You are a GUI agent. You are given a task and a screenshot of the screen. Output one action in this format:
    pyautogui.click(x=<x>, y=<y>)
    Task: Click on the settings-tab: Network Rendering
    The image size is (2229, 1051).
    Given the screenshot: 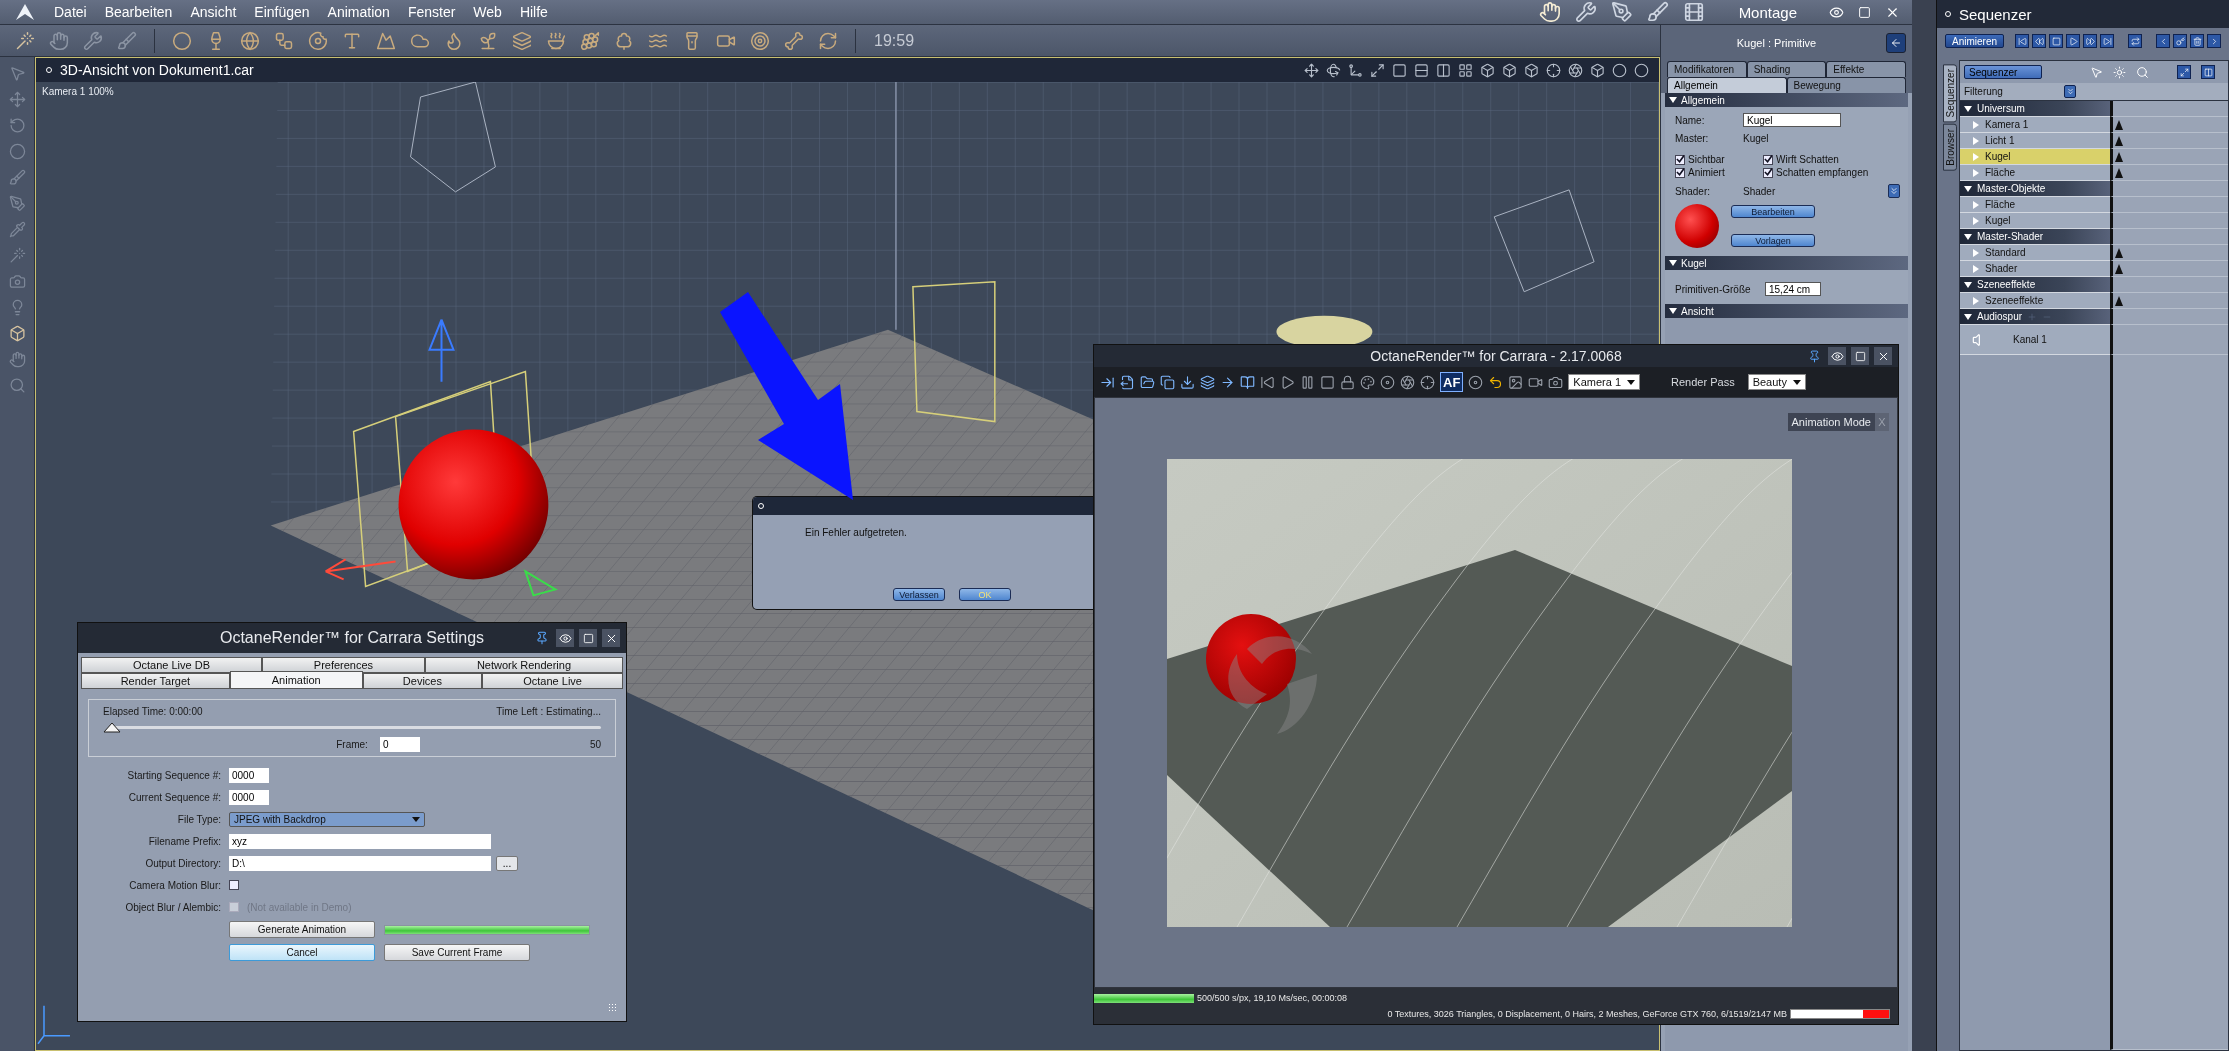 What is the action you would take?
    pyautogui.click(x=523, y=665)
    